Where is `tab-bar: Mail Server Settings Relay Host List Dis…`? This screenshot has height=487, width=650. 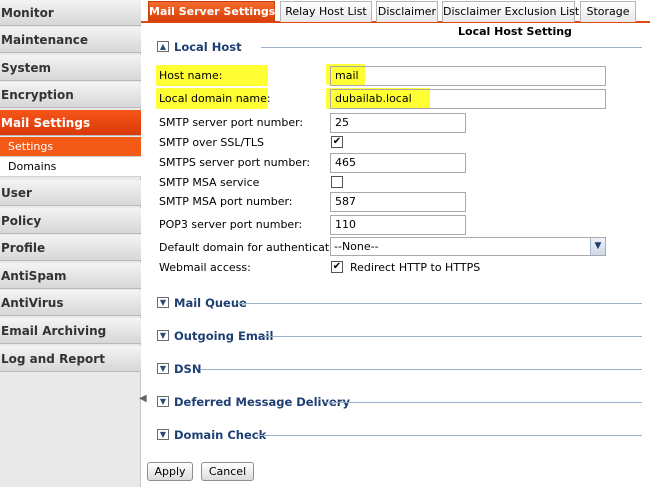 tab-bar: Mail Server Settings Relay Host List Dis… is located at coordinates (395, 11).